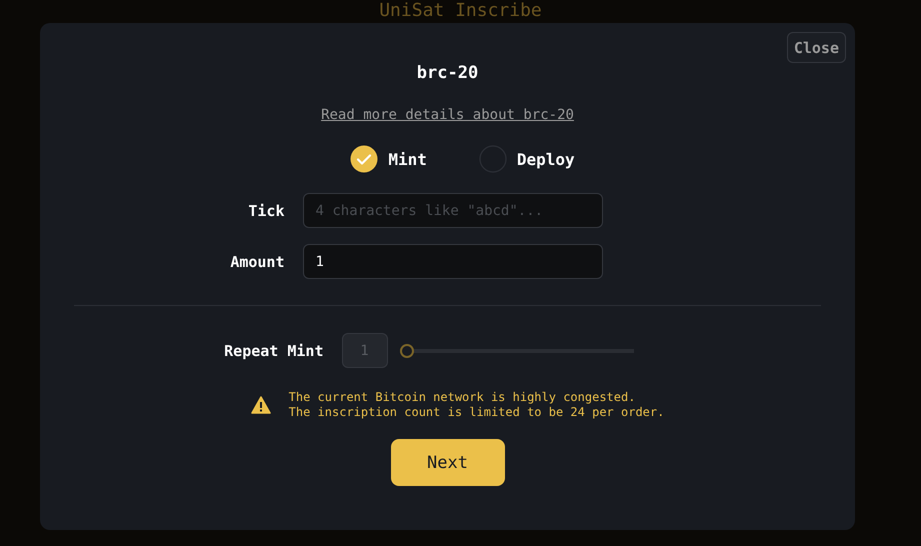 This screenshot has height=546, width=921. I want to click on warning-icon, so click(260, 405).